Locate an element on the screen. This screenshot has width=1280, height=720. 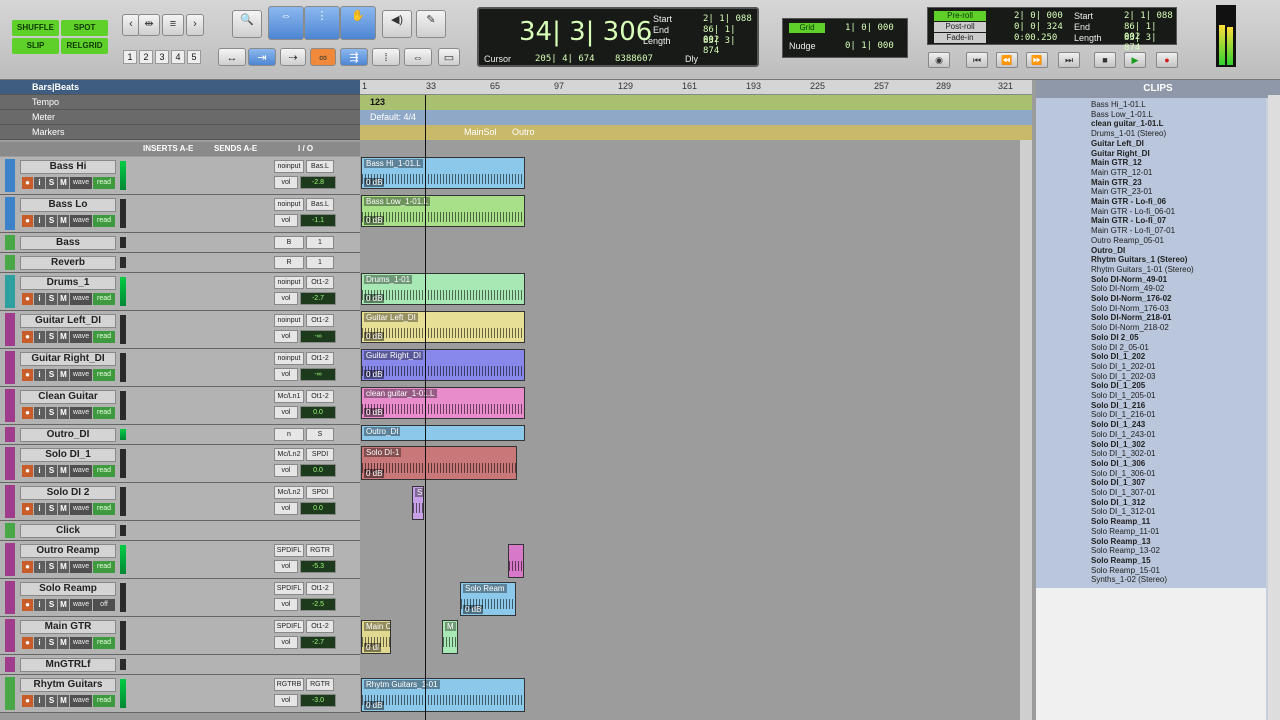
clip-list-item: Solo DI_1_205 is located at coordinates (1118, 385).